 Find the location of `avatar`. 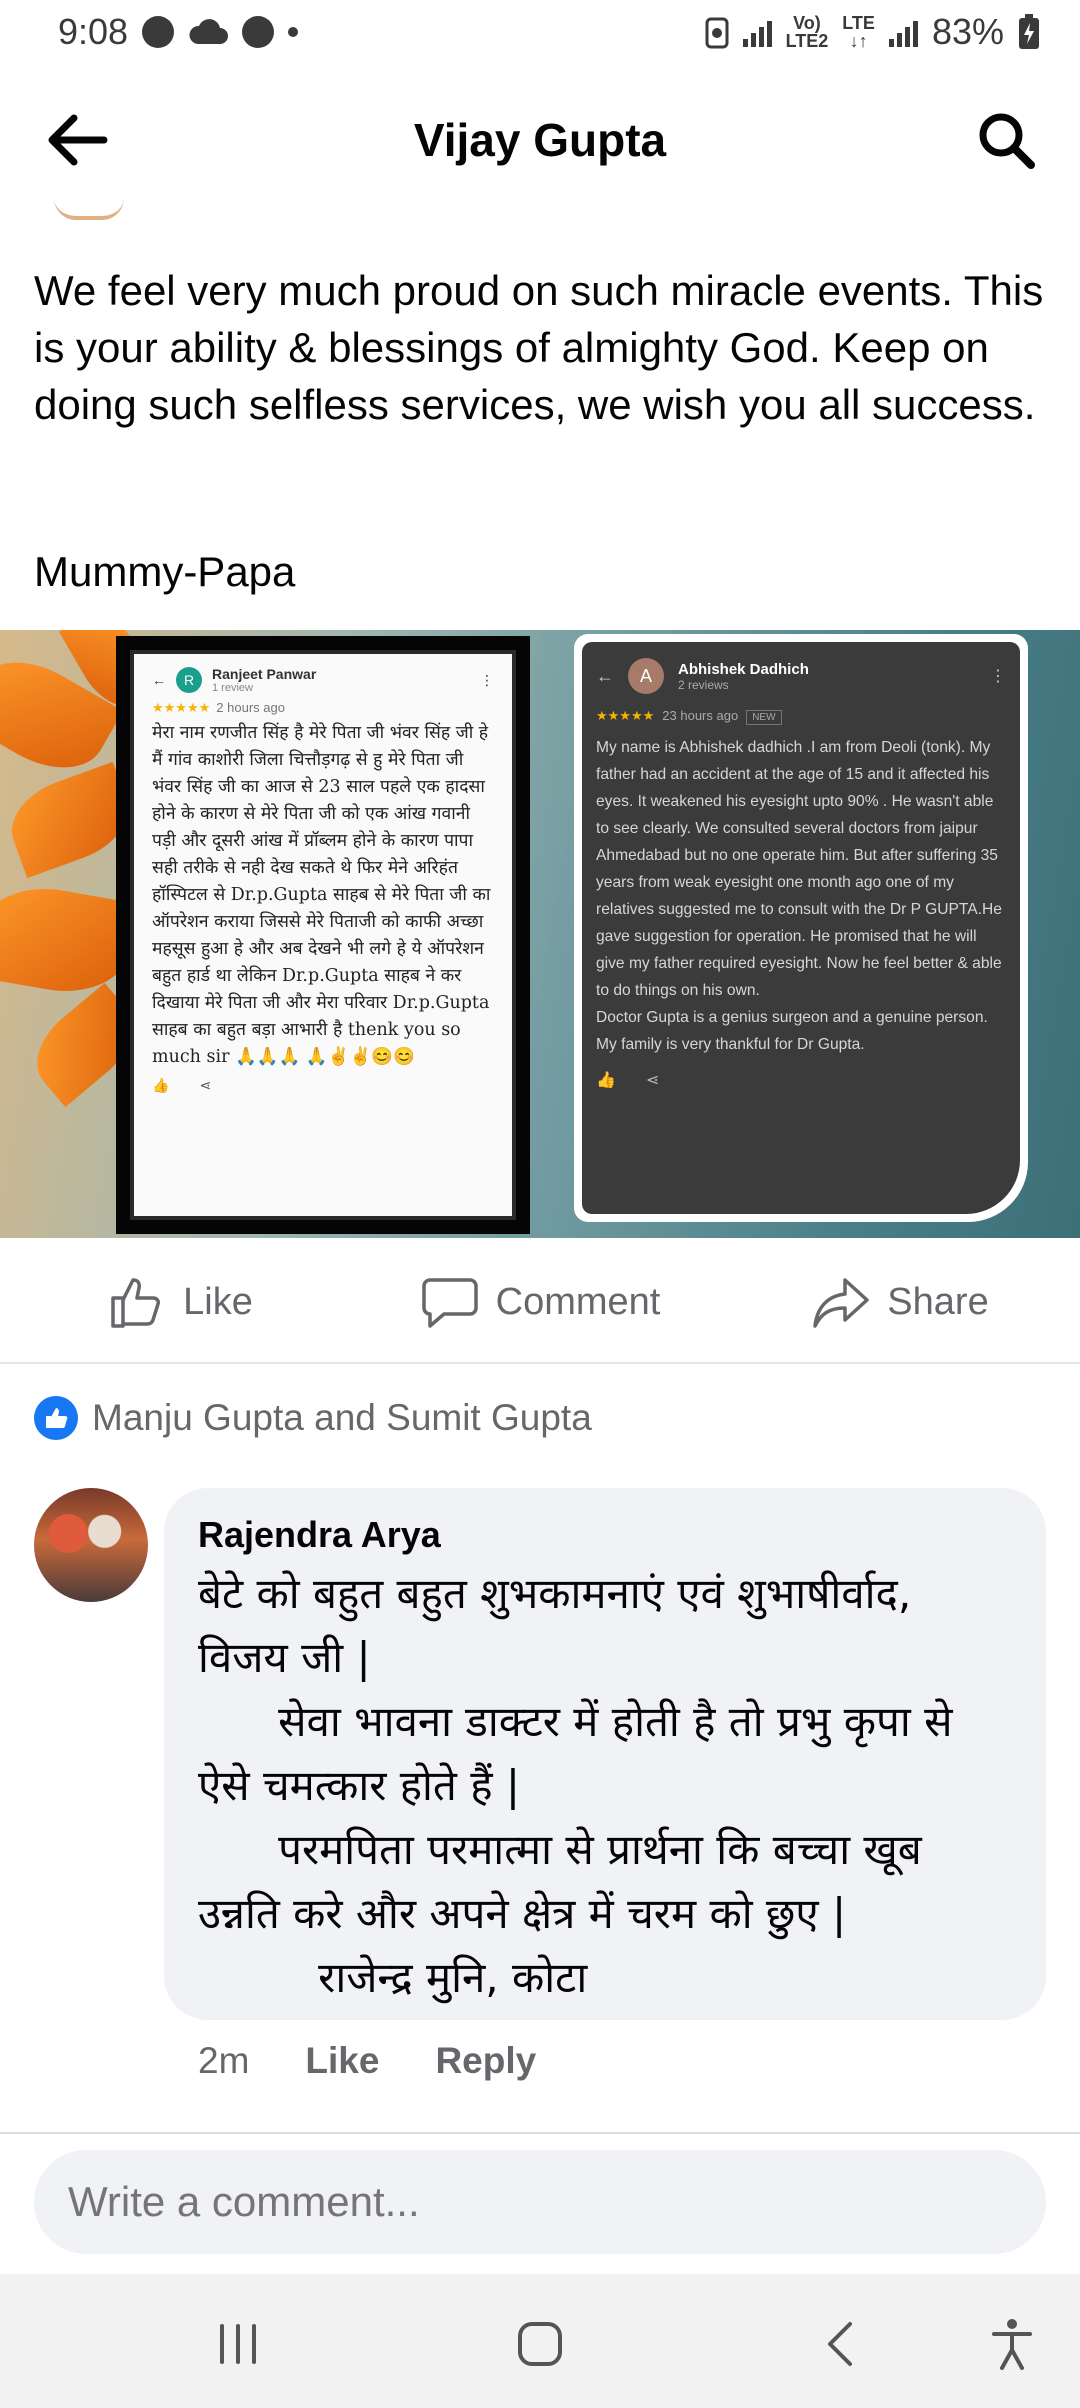

avatar is located at coordinates (91, 1545).